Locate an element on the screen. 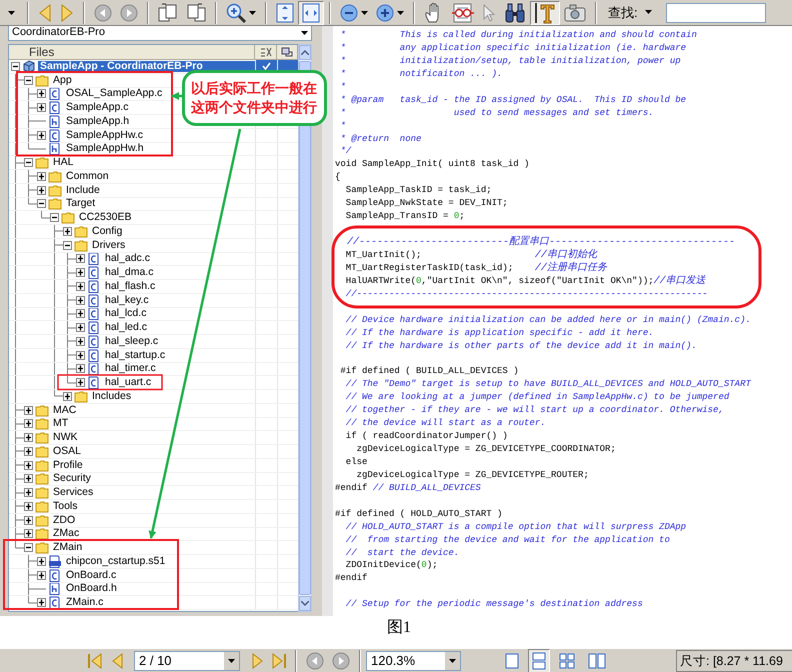  tree-item: hal_uart.c is located at coordinates (128, 382).